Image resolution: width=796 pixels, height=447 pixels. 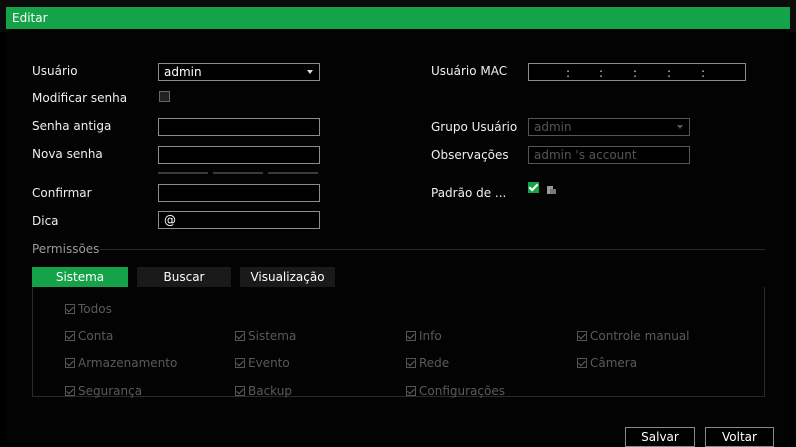 I want to click on title-bar: Editar, so click(x=398, y=16).